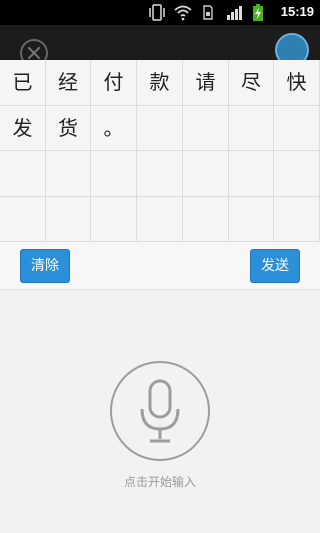  What do you see at coordinates (258, 12) in the screenshot?
I see `battery-charging-icon` at bounding box center [258, 12].